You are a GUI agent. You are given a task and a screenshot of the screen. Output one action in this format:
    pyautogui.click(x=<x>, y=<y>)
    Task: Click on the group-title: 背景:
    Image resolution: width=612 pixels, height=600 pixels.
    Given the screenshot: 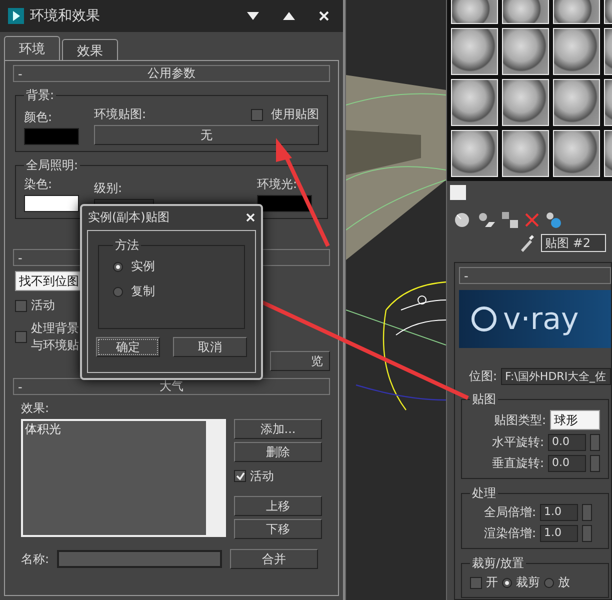 What is the action you would take?
    pyautogui.click(x=40, y=95)
    